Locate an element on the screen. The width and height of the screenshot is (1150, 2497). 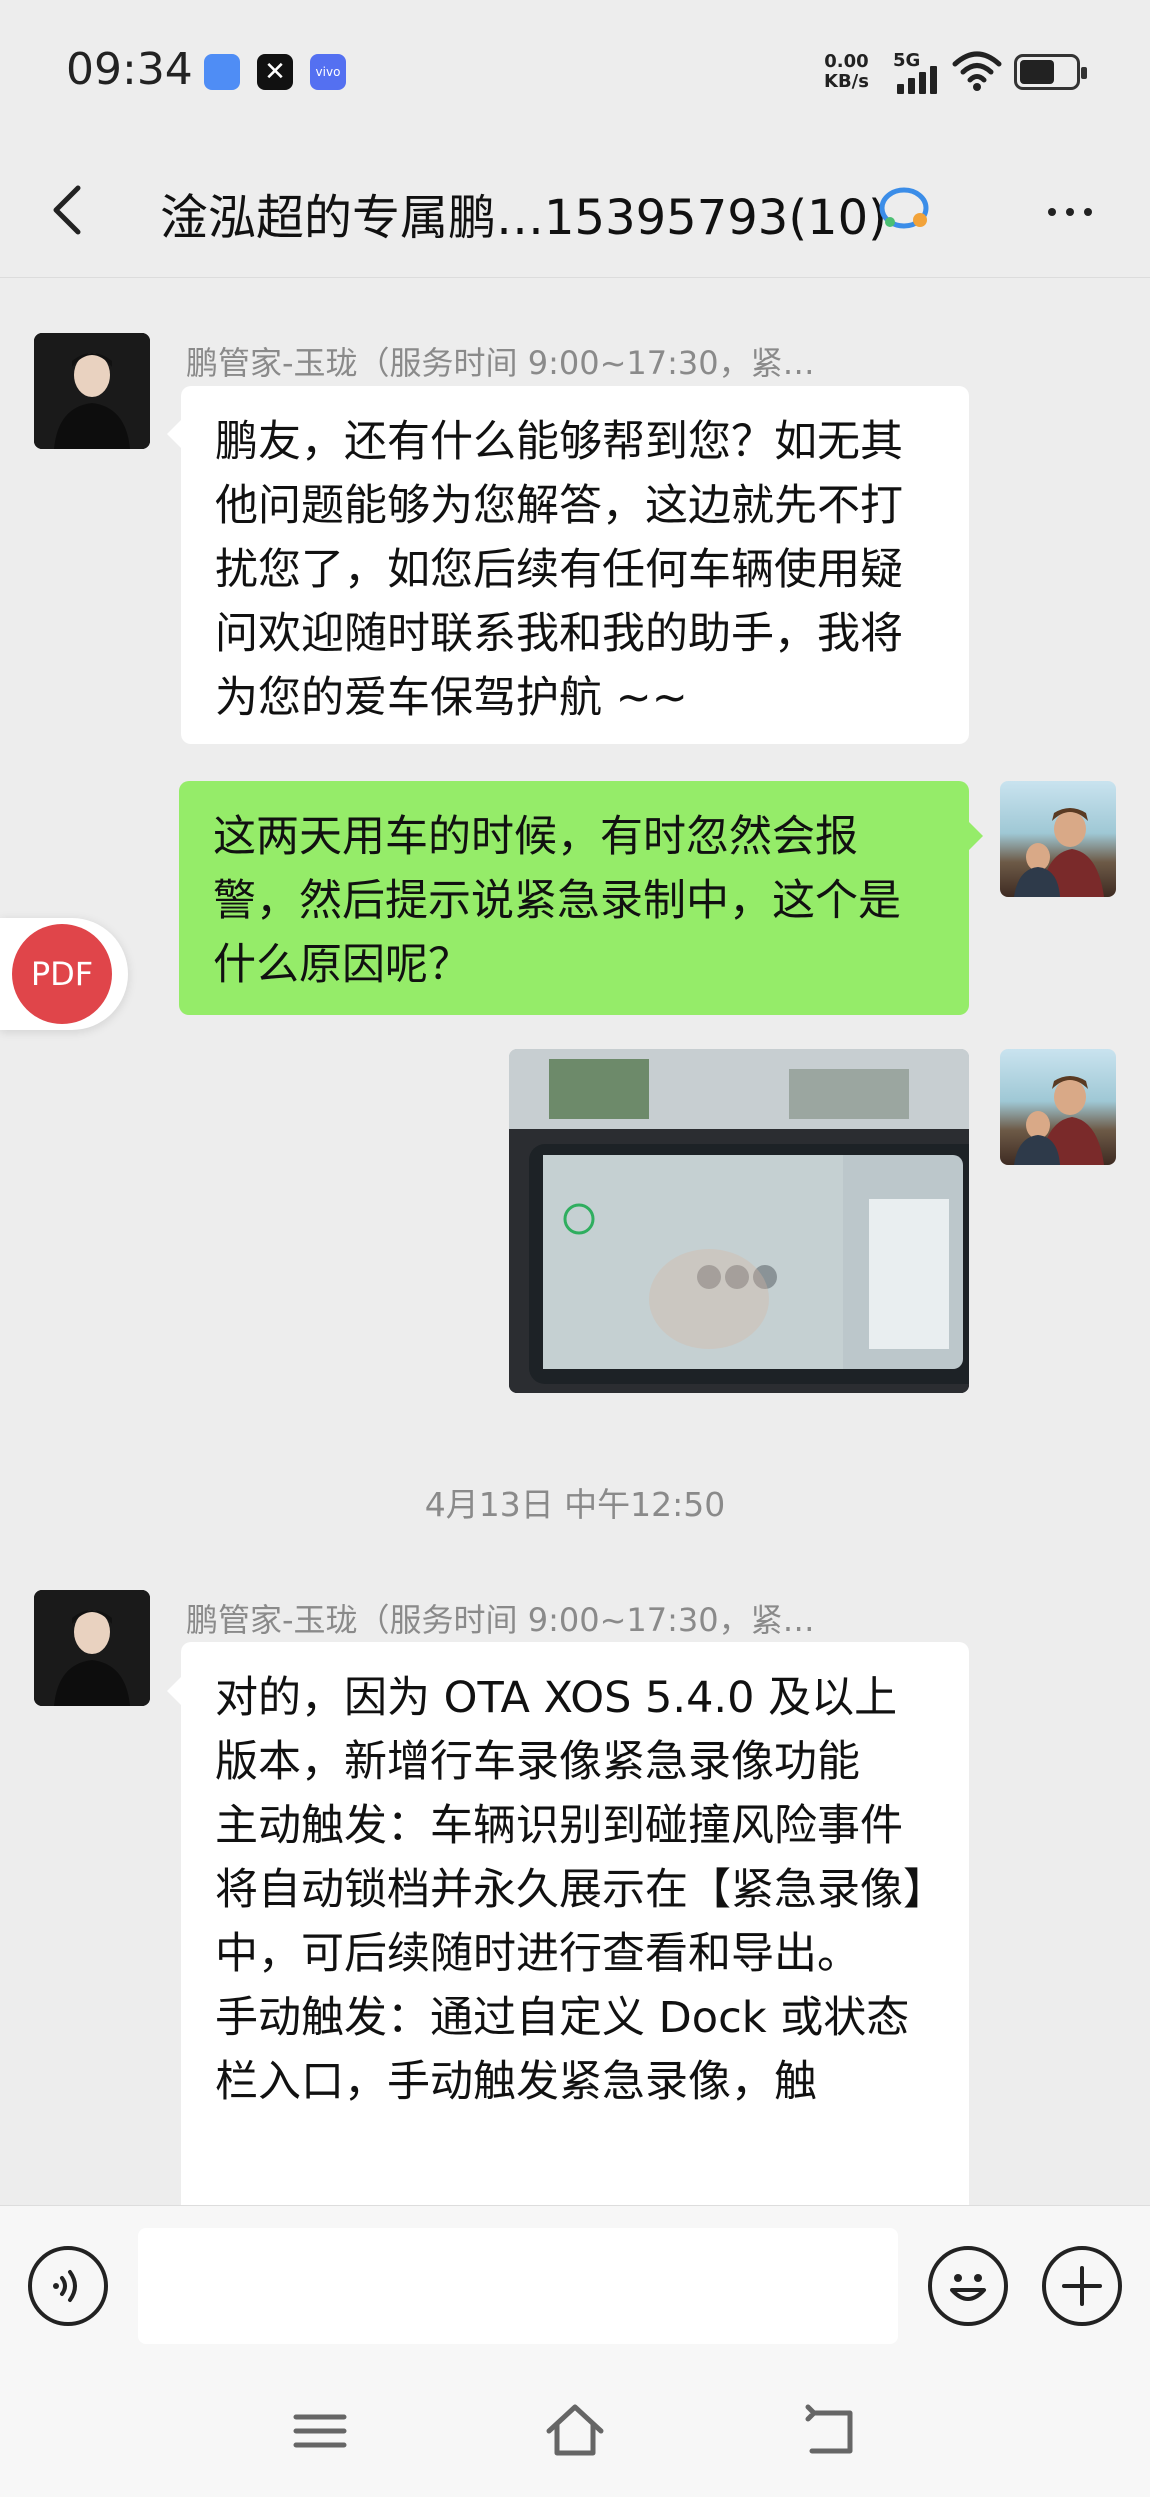
app-icon-vivo: vivo is located at coordinates (328, 72).